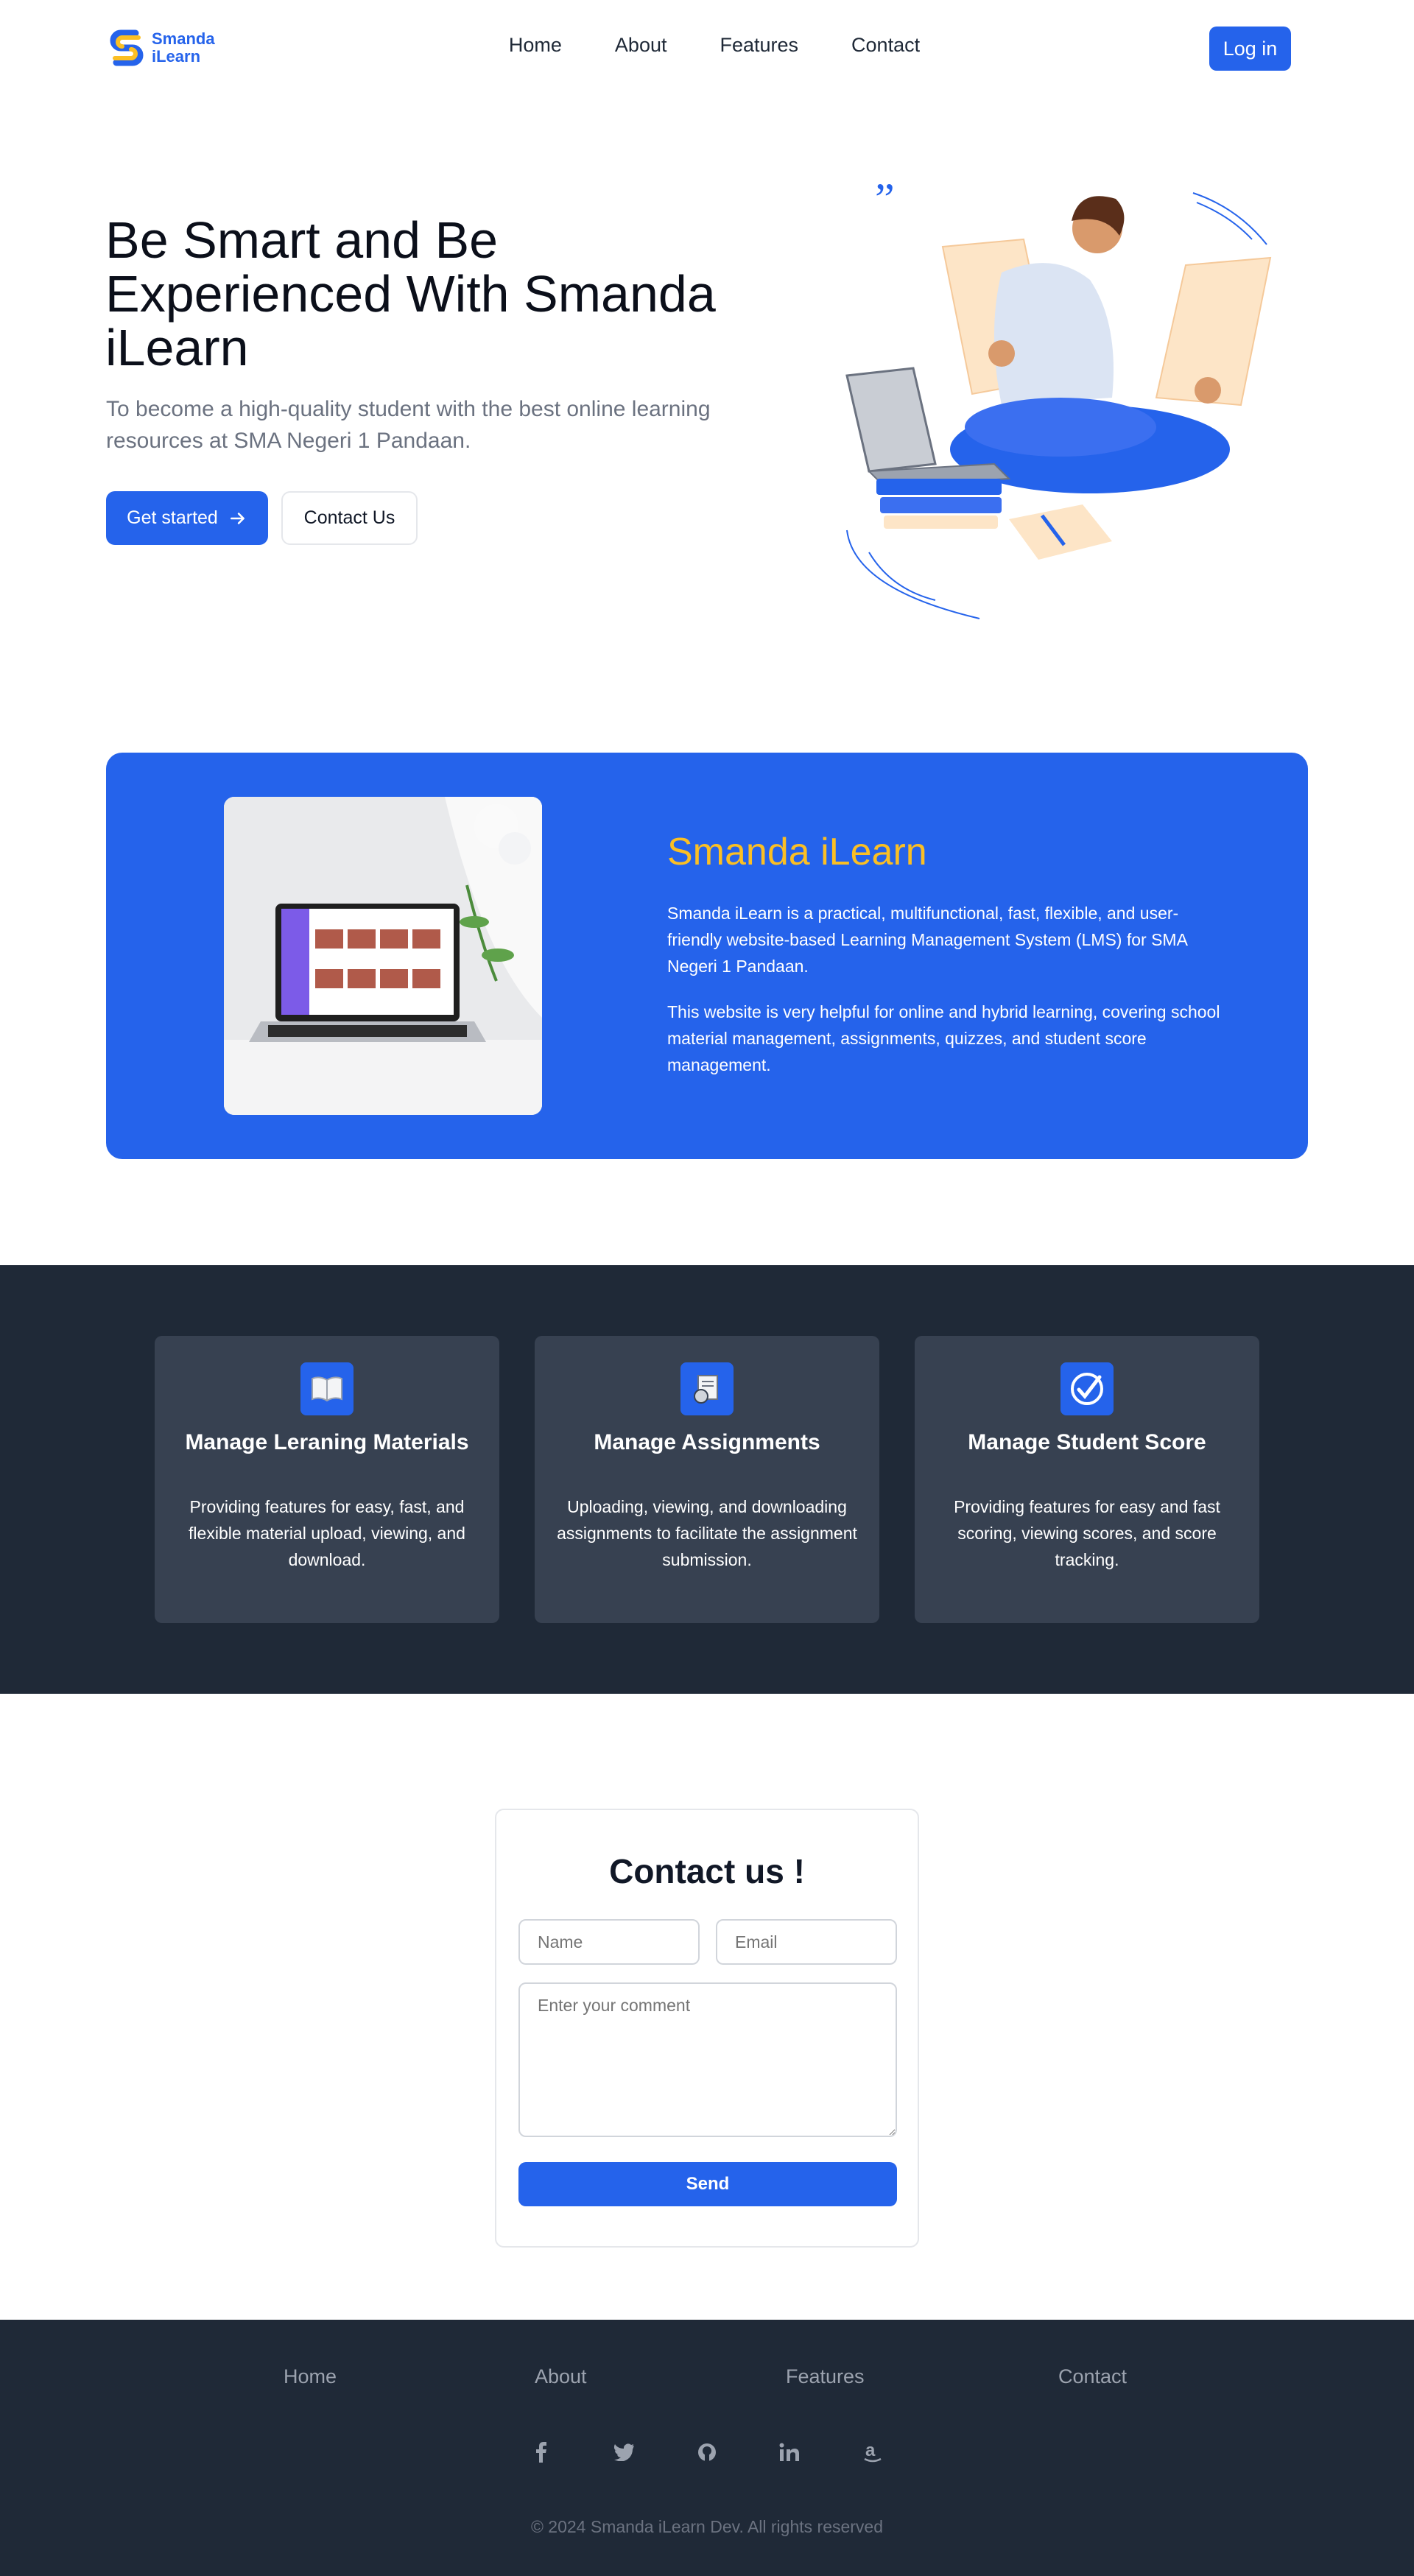  What do you see at coordinates (707, 1442) in the screenshot?
I see `feature-title: Manage Assignments` at bounding box center [707, 1442].